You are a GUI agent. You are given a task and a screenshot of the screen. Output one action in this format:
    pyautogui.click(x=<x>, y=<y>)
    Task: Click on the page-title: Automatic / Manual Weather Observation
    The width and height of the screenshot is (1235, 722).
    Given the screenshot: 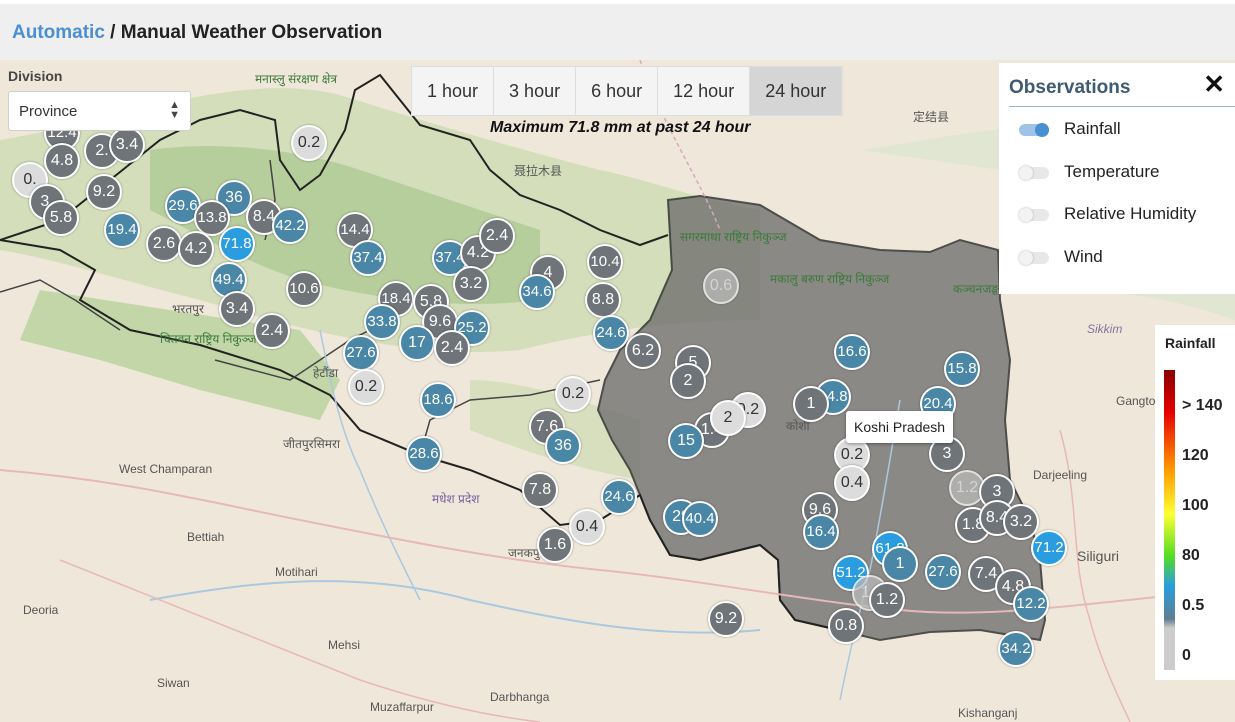 What is the action you would take?
    pyautogui.click(x=197, y=33)
    